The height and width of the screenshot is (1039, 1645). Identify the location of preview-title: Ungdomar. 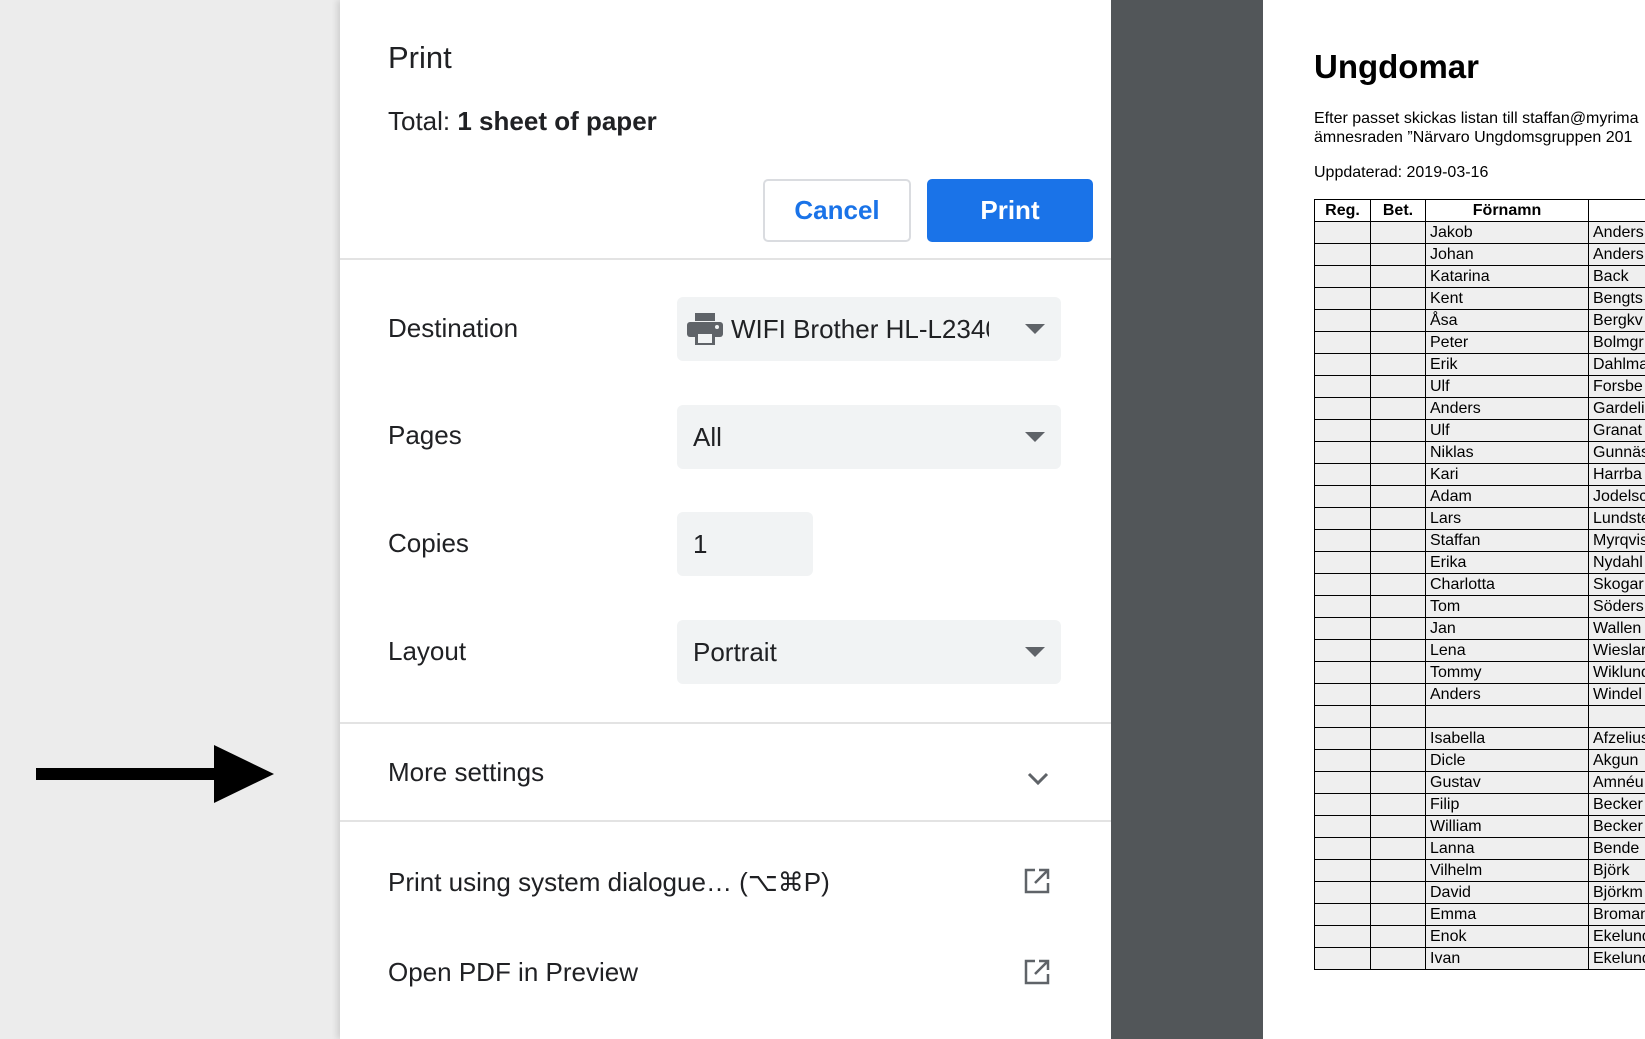
(1396, 66).